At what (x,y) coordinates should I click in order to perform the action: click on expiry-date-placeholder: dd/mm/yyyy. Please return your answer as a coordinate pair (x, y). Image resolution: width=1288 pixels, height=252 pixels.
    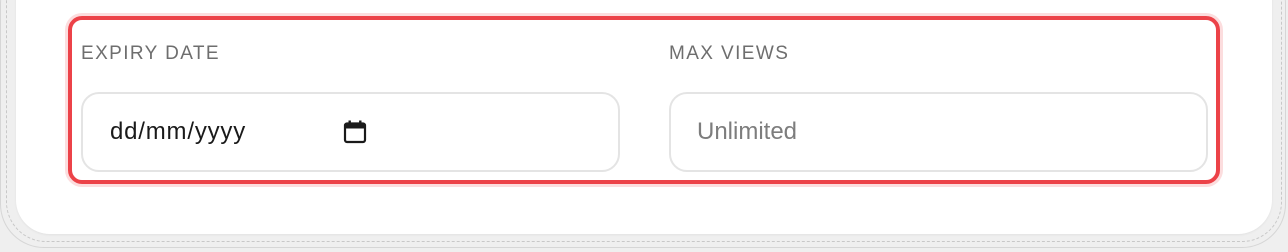
    Looking at the image, I should click on (178, 131).